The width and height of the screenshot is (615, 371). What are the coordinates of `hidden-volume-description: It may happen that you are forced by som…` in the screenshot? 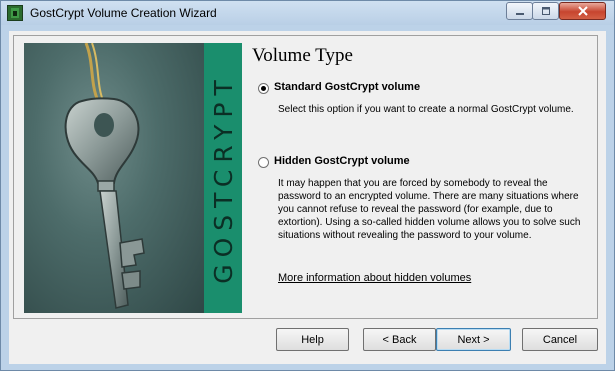 It's located at (429, 209).